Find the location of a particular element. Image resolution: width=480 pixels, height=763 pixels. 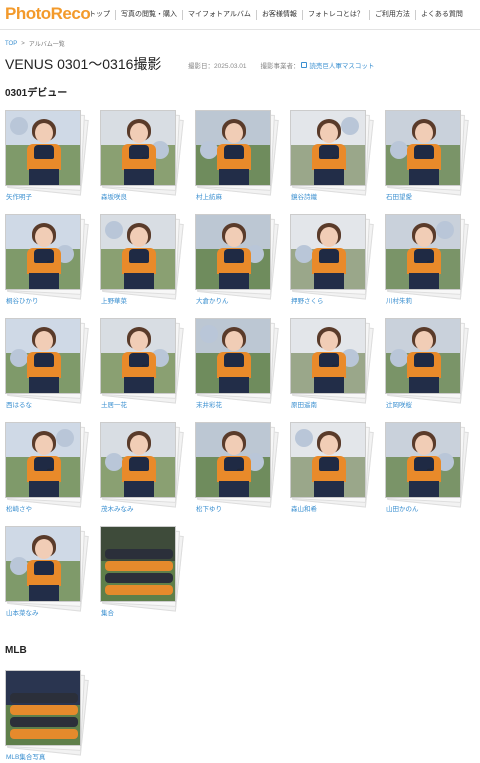

section-title-debut: 0301デビュー is located at coordinates (36, 93).